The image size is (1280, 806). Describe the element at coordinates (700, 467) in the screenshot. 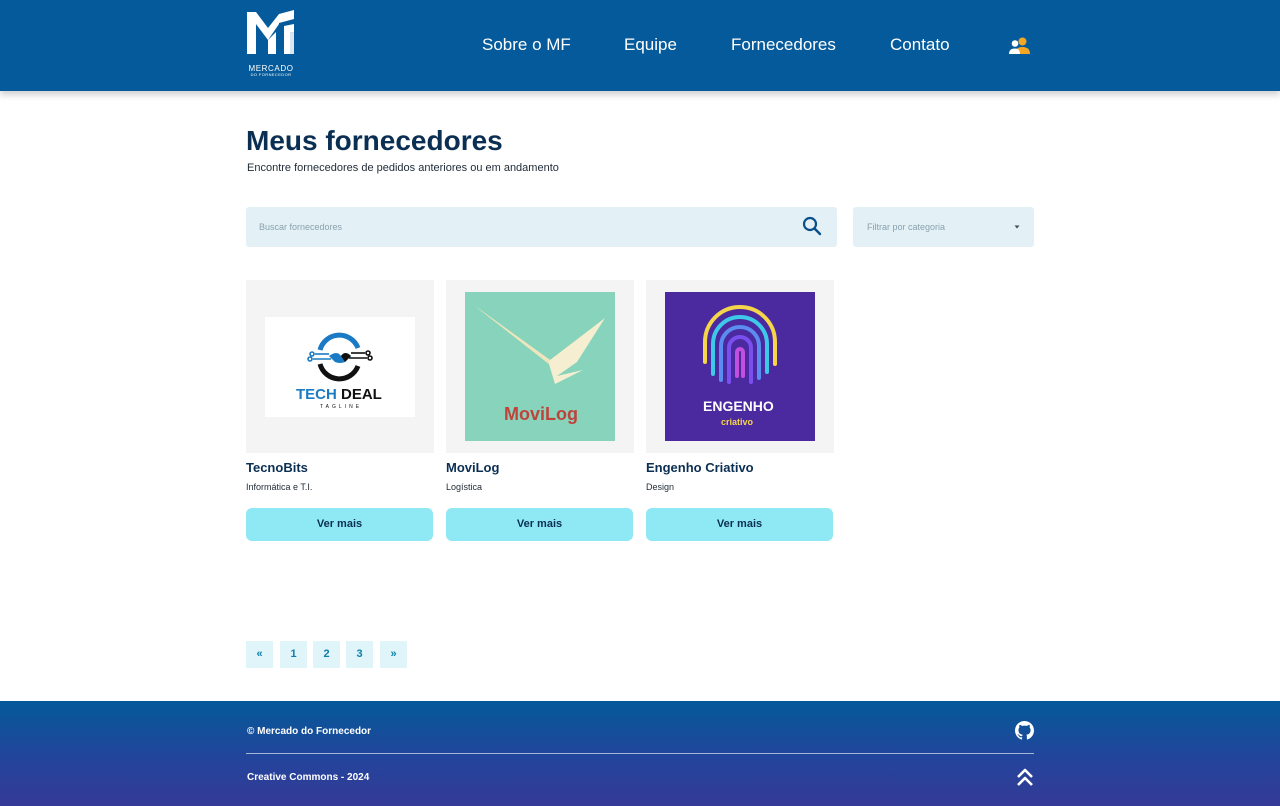

I see `card-name: Engenho Criativo` at that location.